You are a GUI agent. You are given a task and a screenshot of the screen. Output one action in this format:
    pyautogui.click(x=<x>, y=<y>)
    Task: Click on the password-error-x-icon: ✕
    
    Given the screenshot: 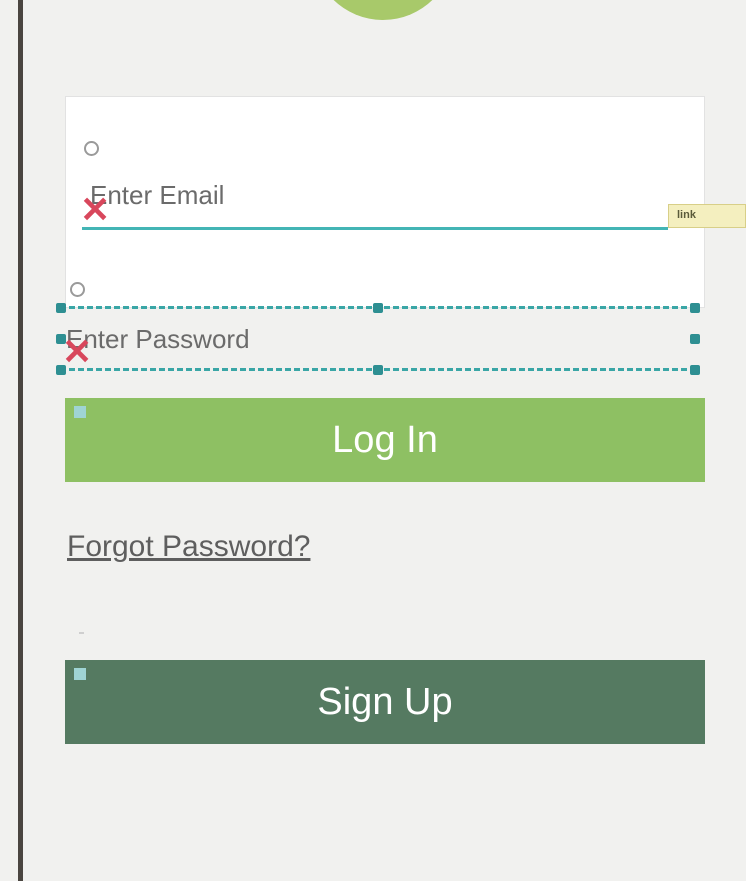 What is the action you would take?
    pyautogui.click(x=77, y=351)
    